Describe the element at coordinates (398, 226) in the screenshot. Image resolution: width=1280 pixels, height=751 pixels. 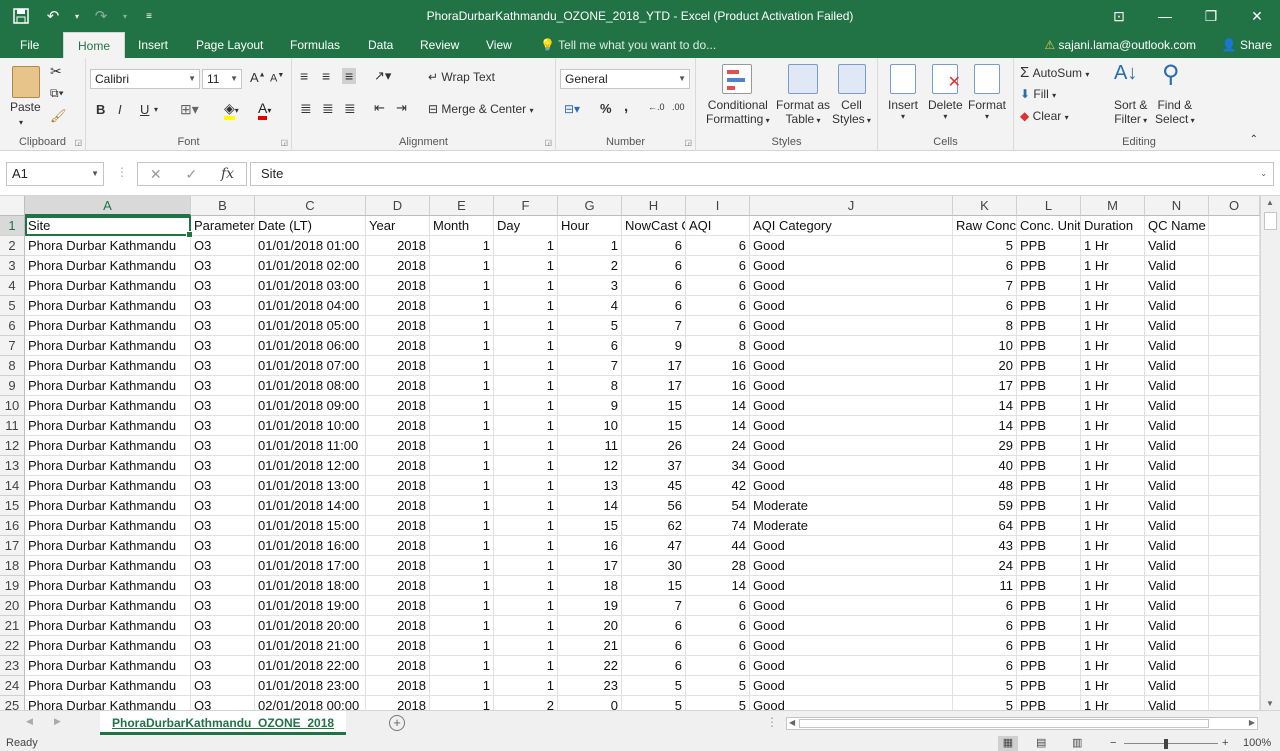
I see `header-cell: Year` at that location.